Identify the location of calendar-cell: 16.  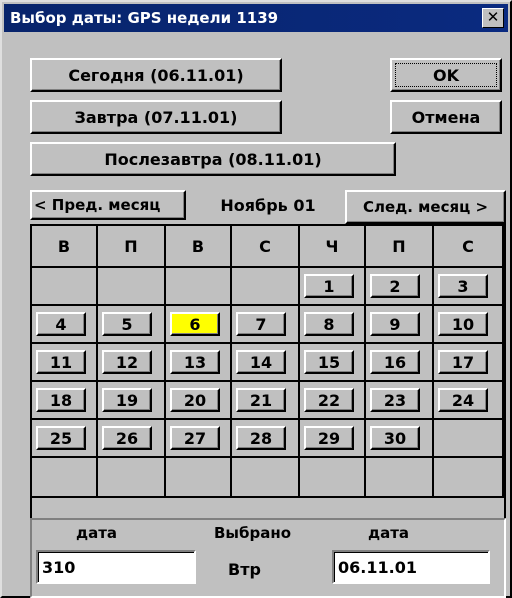
(400, 363).